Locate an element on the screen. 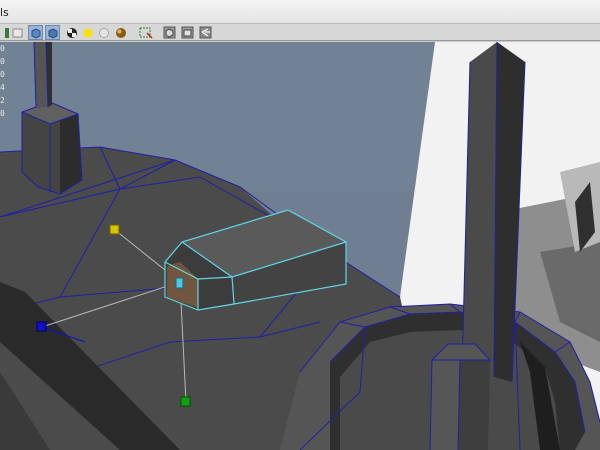 The image size is (600, 450). isolate-select-icon is located at coordinates (145, 32).